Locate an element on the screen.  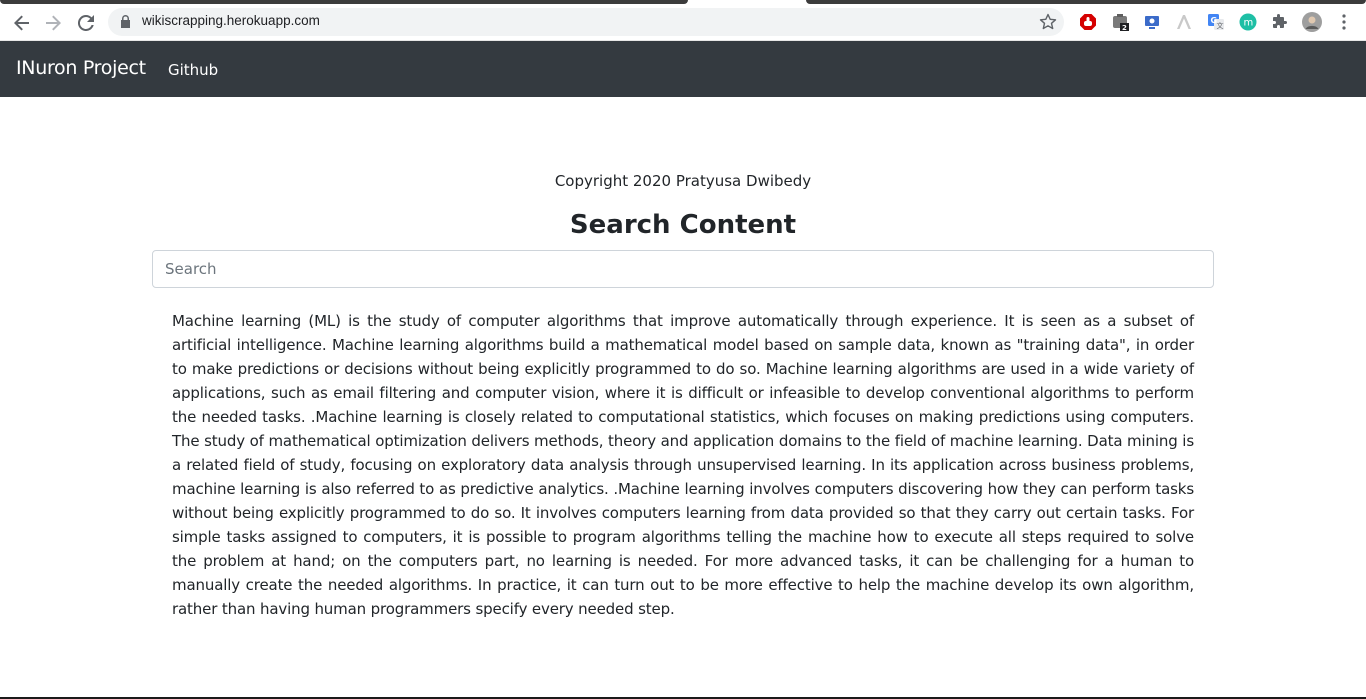
kebab-menu-icon is located at coordinates (1344, 22).